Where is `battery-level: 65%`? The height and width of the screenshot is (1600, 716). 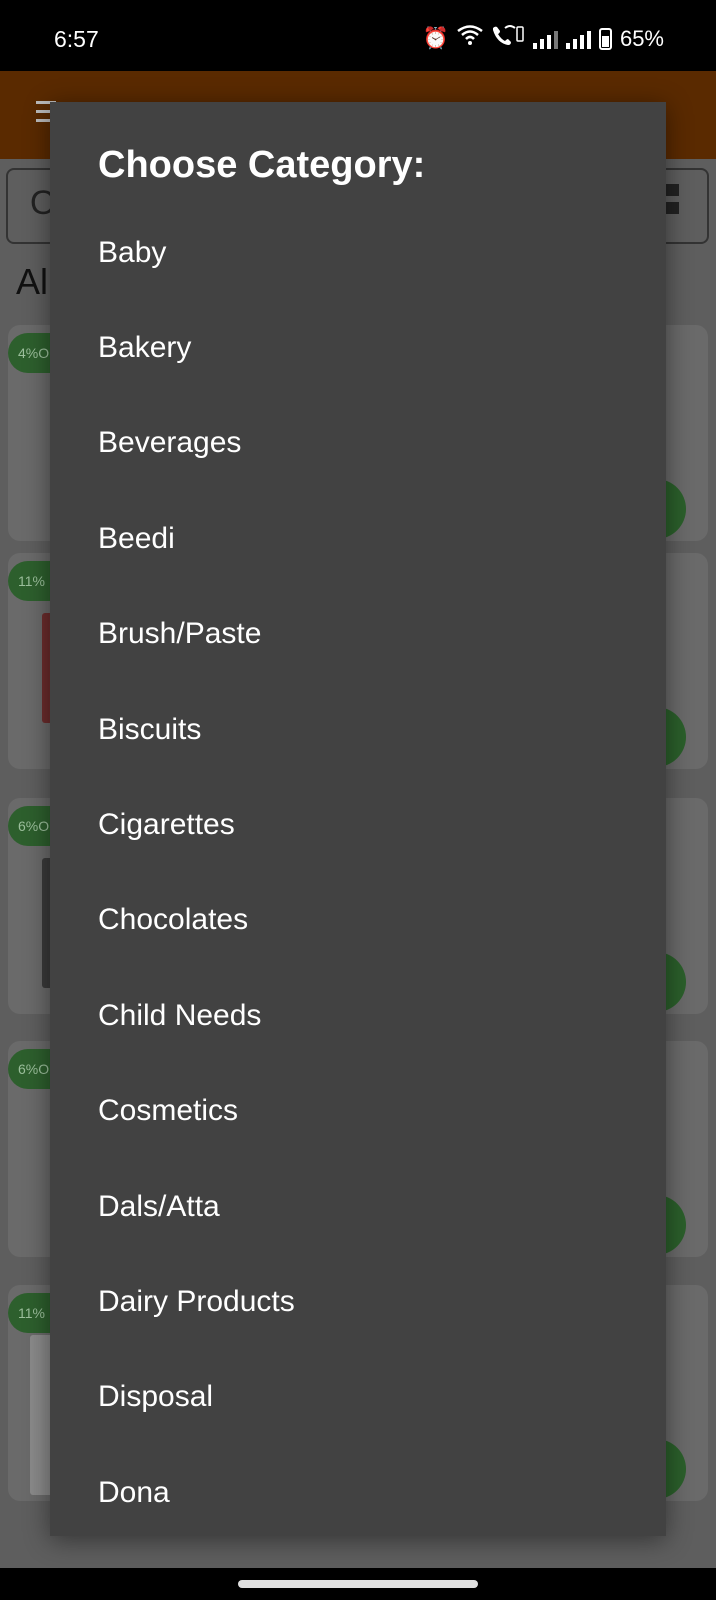
battery-level: 65% is located at coordinates (641, 38).